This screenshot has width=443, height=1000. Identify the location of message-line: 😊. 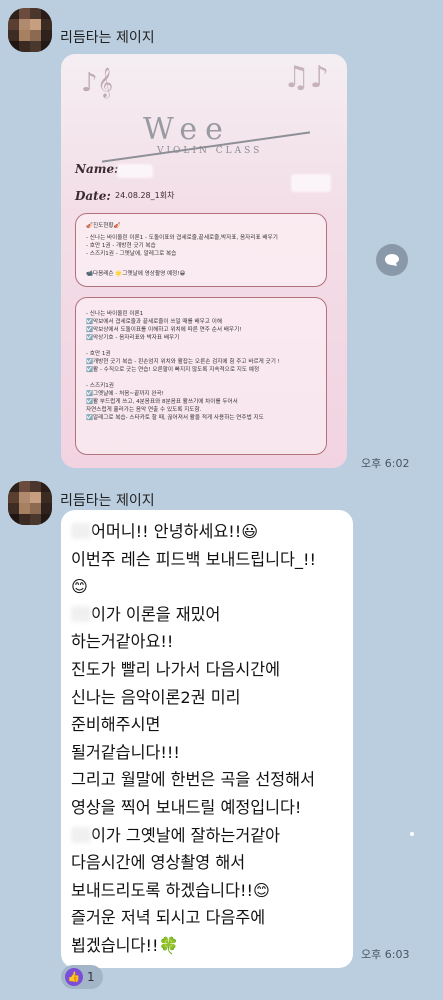
(79, 587).